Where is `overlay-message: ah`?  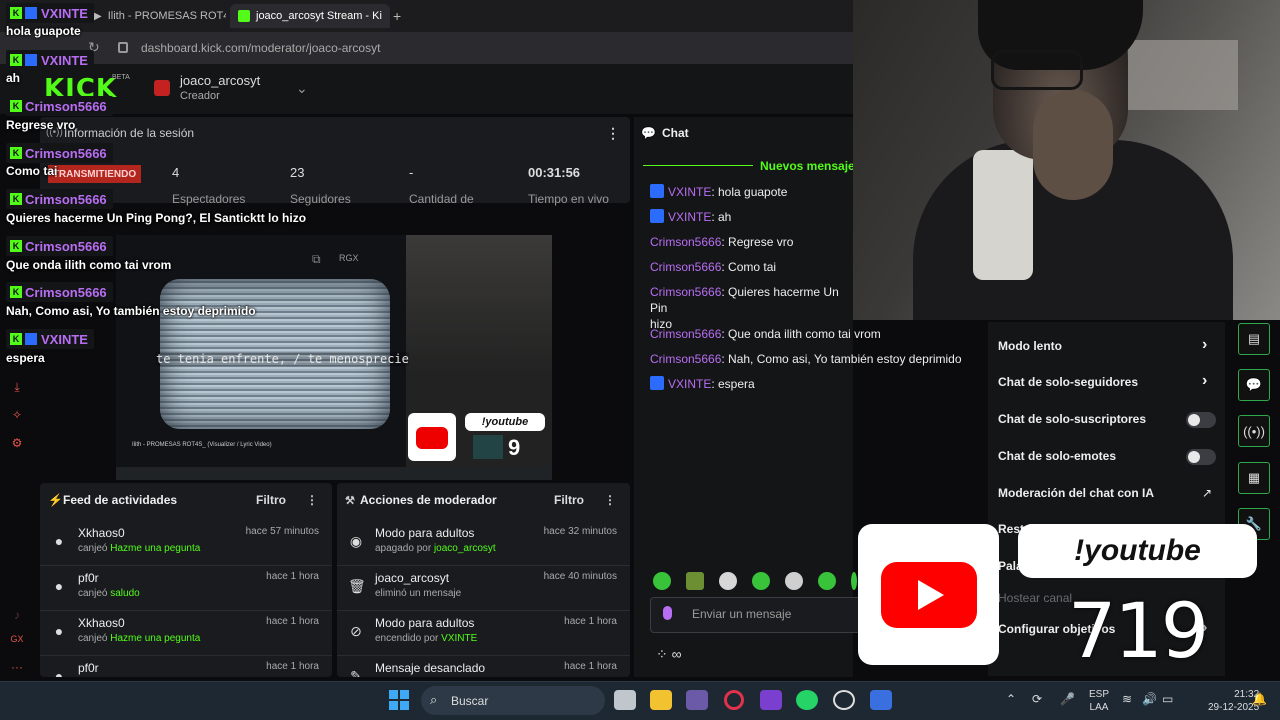
overlay-message: ah is located at coordinates (13, 78).